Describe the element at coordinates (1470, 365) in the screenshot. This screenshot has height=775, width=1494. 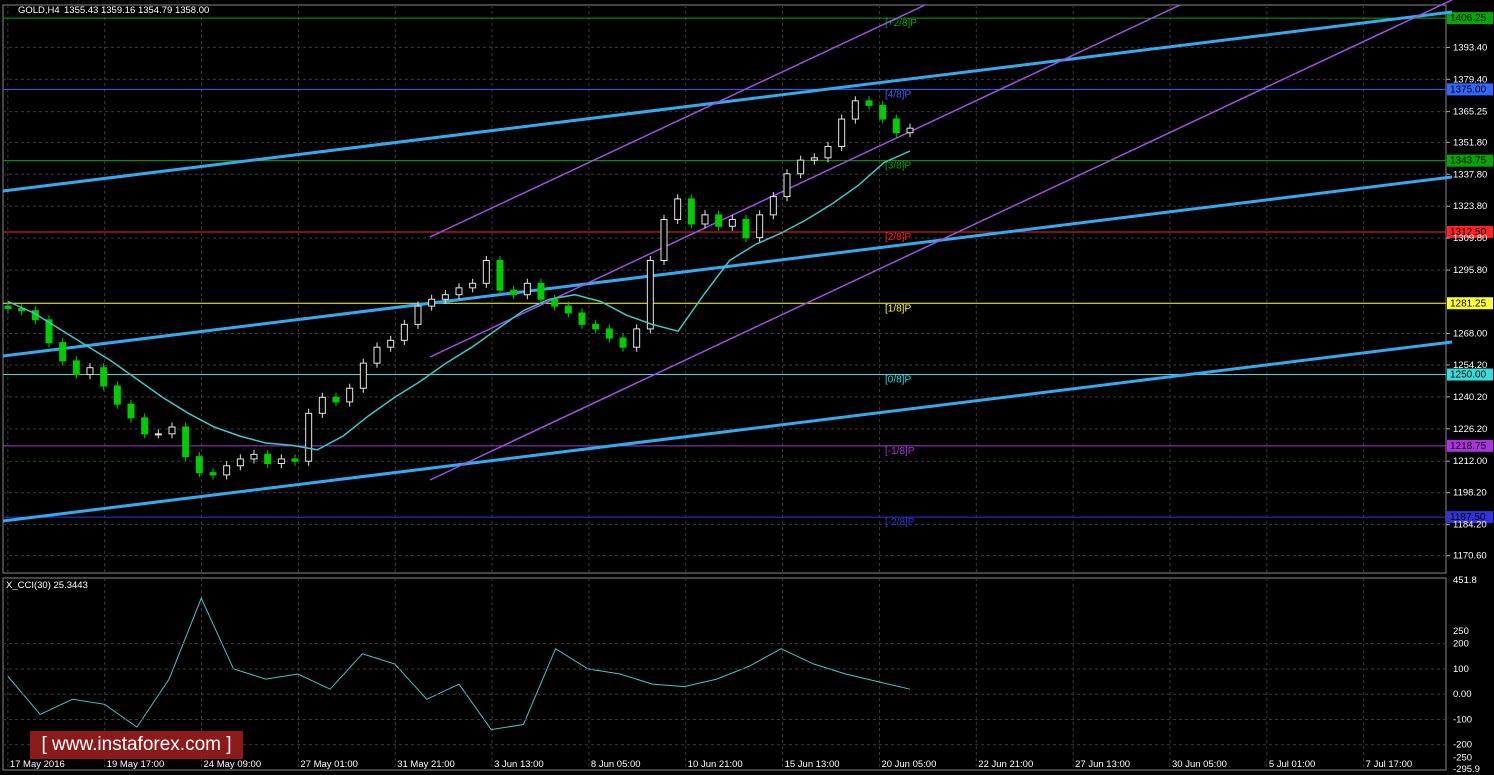
I see `y-tick-label: 1254.20` at that location.